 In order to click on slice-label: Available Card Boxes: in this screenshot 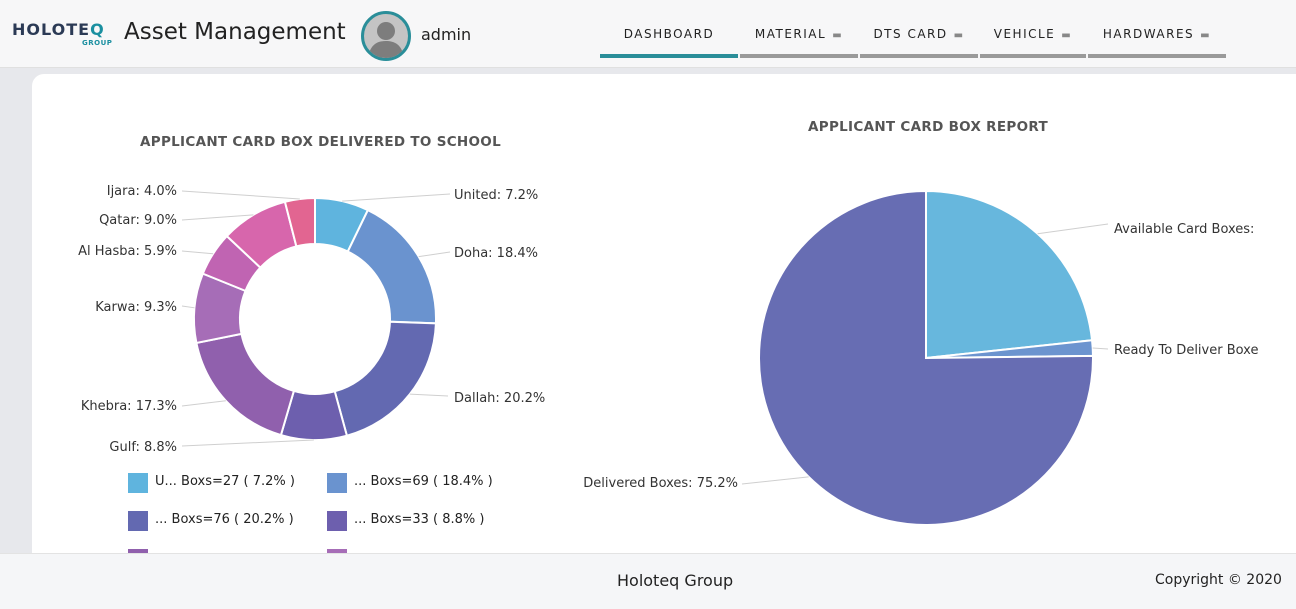, I will do `click(1184, 229)`.